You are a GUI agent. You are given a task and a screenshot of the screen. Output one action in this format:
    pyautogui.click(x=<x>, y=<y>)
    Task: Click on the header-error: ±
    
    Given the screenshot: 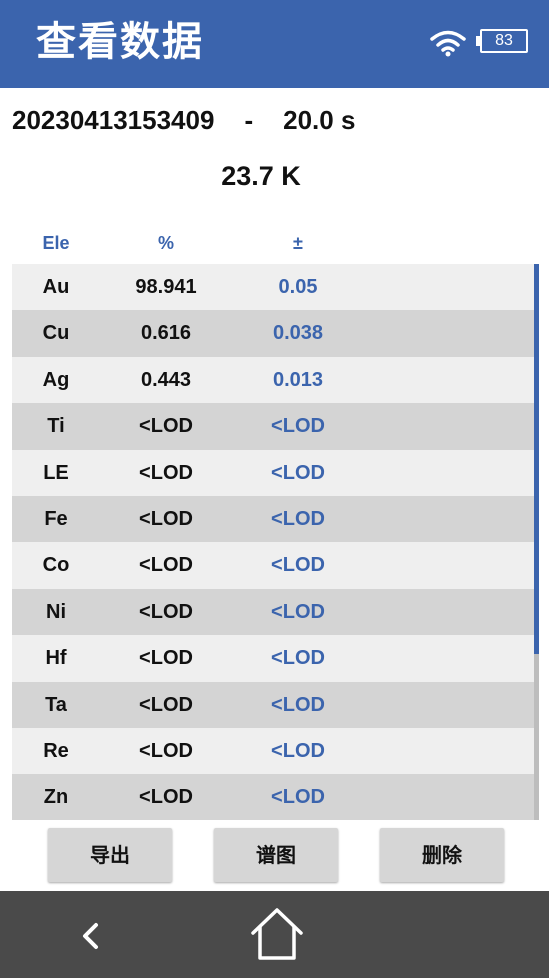 What is the action you would take?
    pyautogui.click(x=298, y=243)
    